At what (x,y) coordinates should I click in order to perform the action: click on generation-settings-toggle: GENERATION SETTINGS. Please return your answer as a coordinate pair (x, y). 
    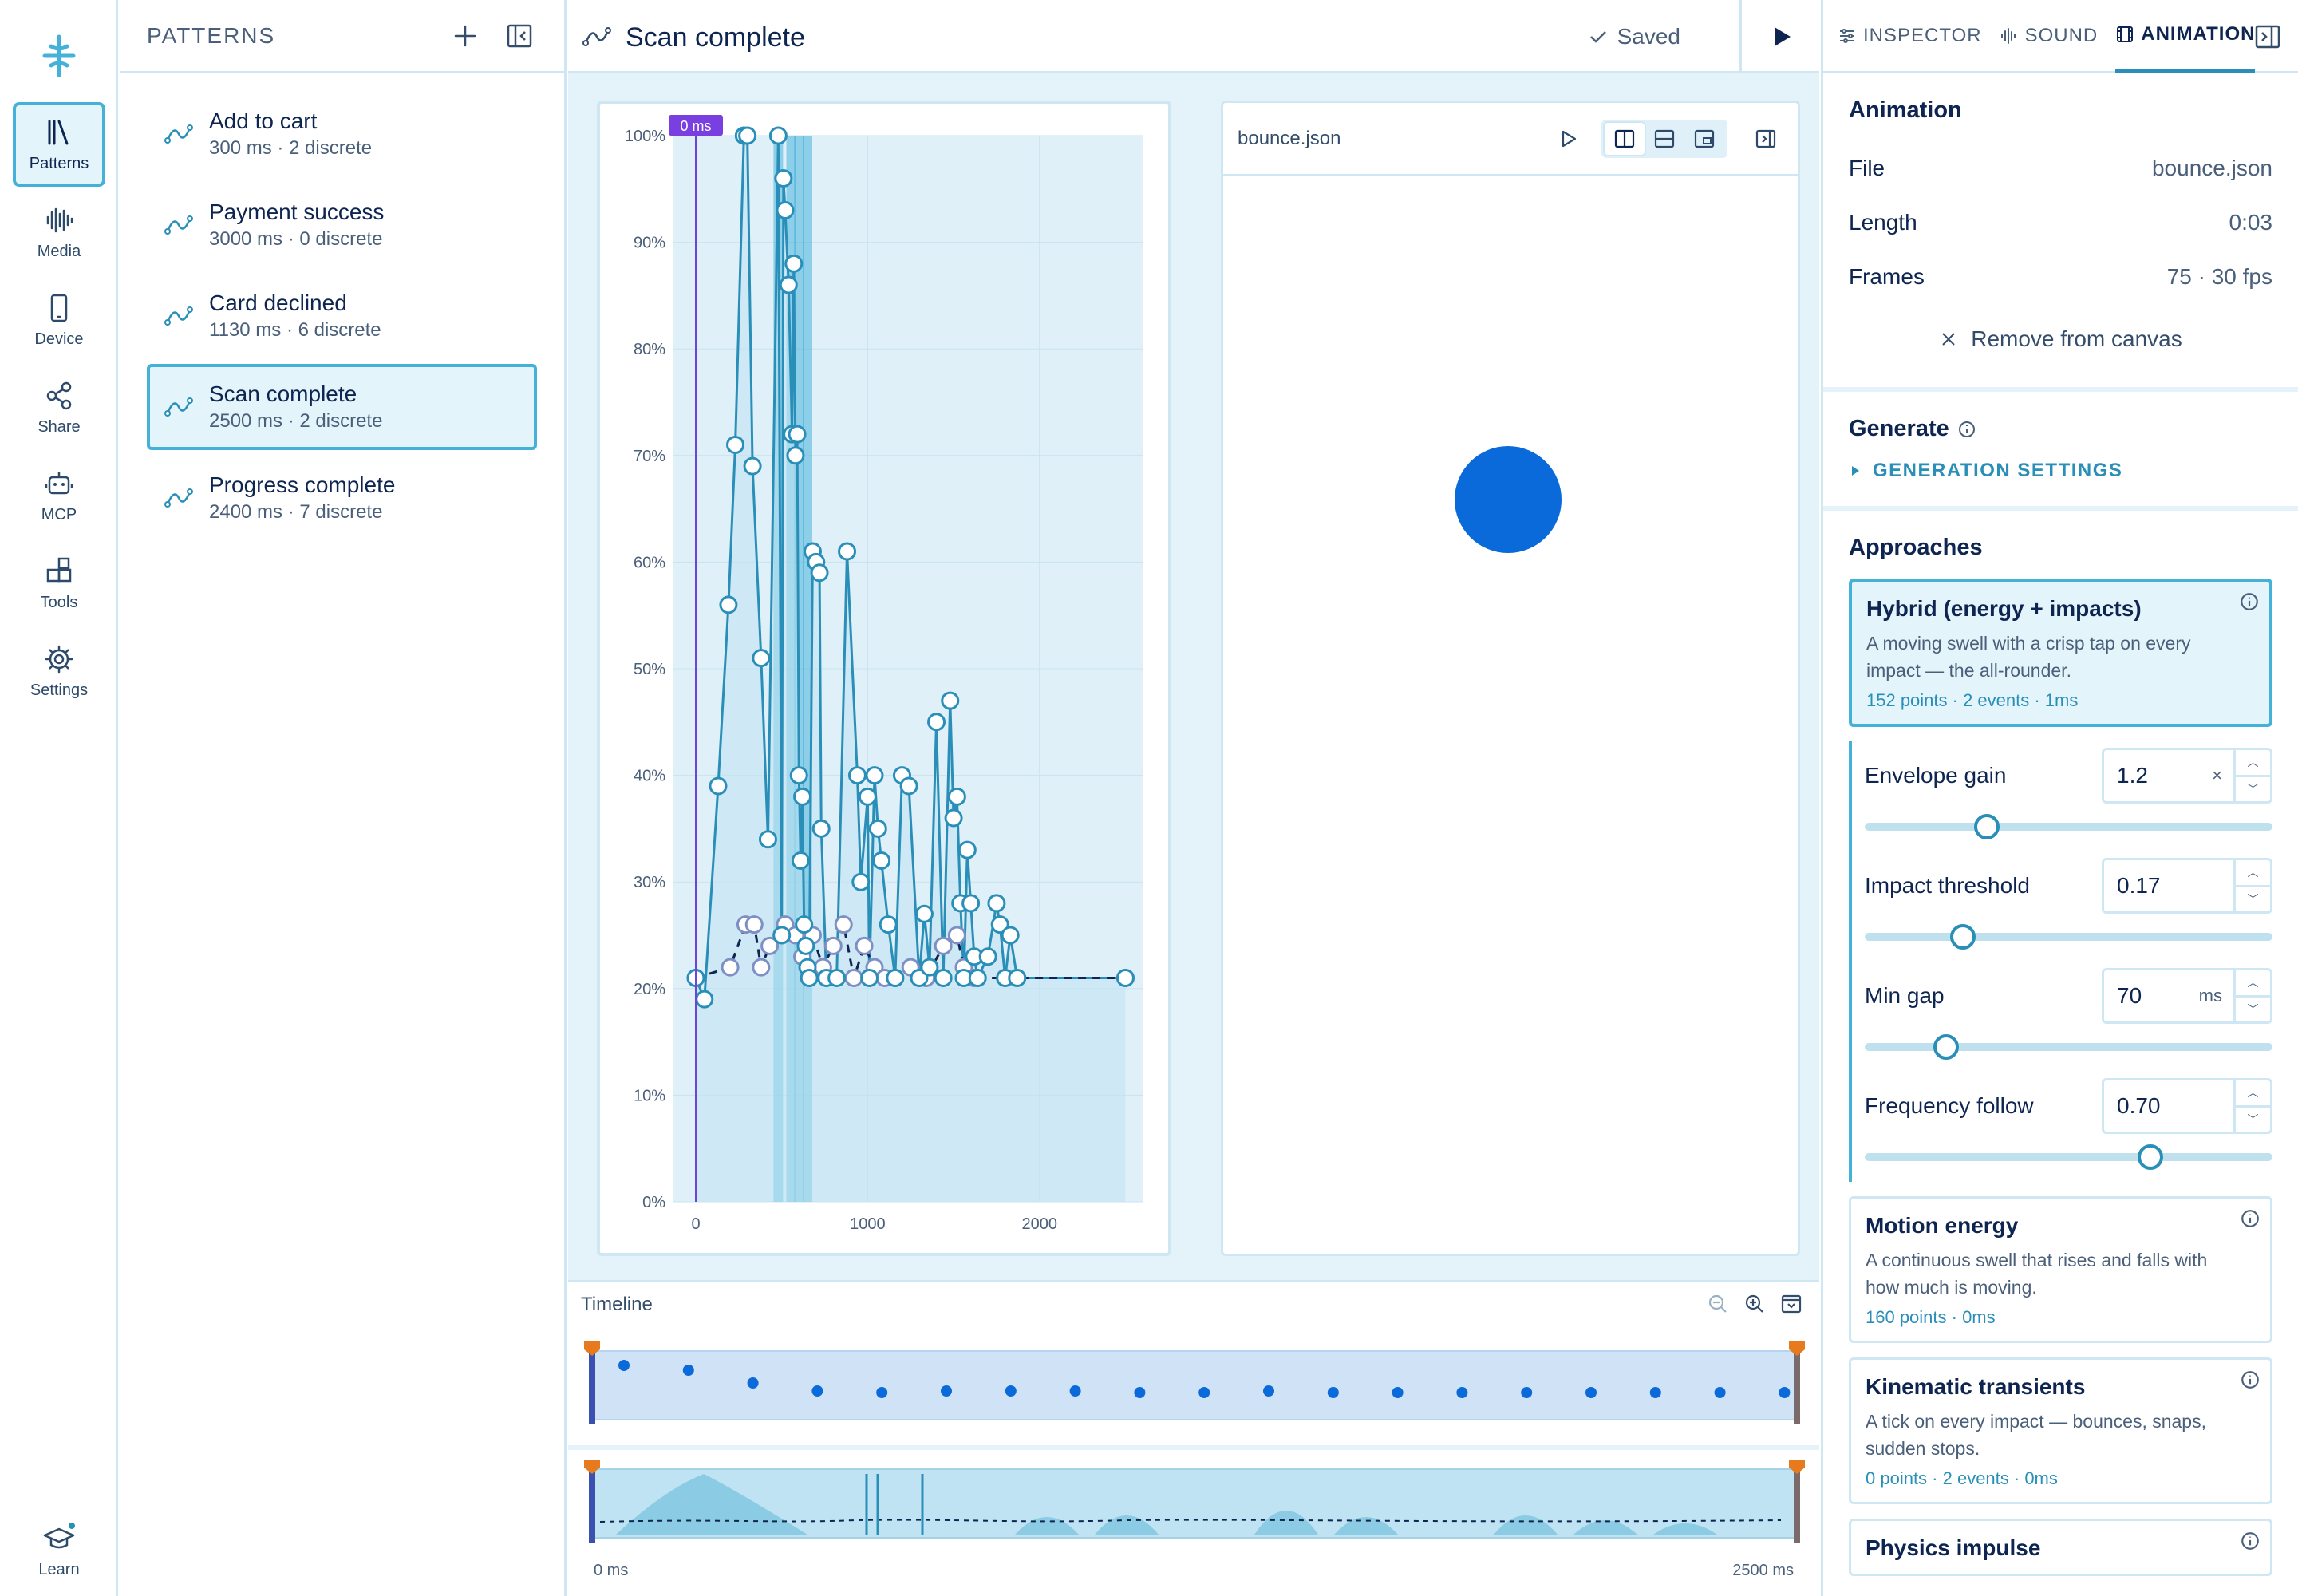
    Looking at the image, I should click on (2060, 471).